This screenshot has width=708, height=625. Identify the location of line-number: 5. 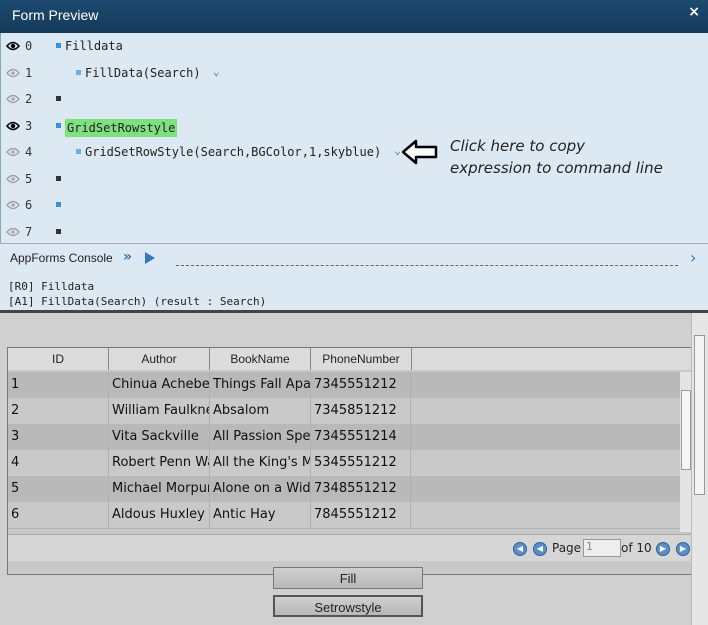
(29, 178).